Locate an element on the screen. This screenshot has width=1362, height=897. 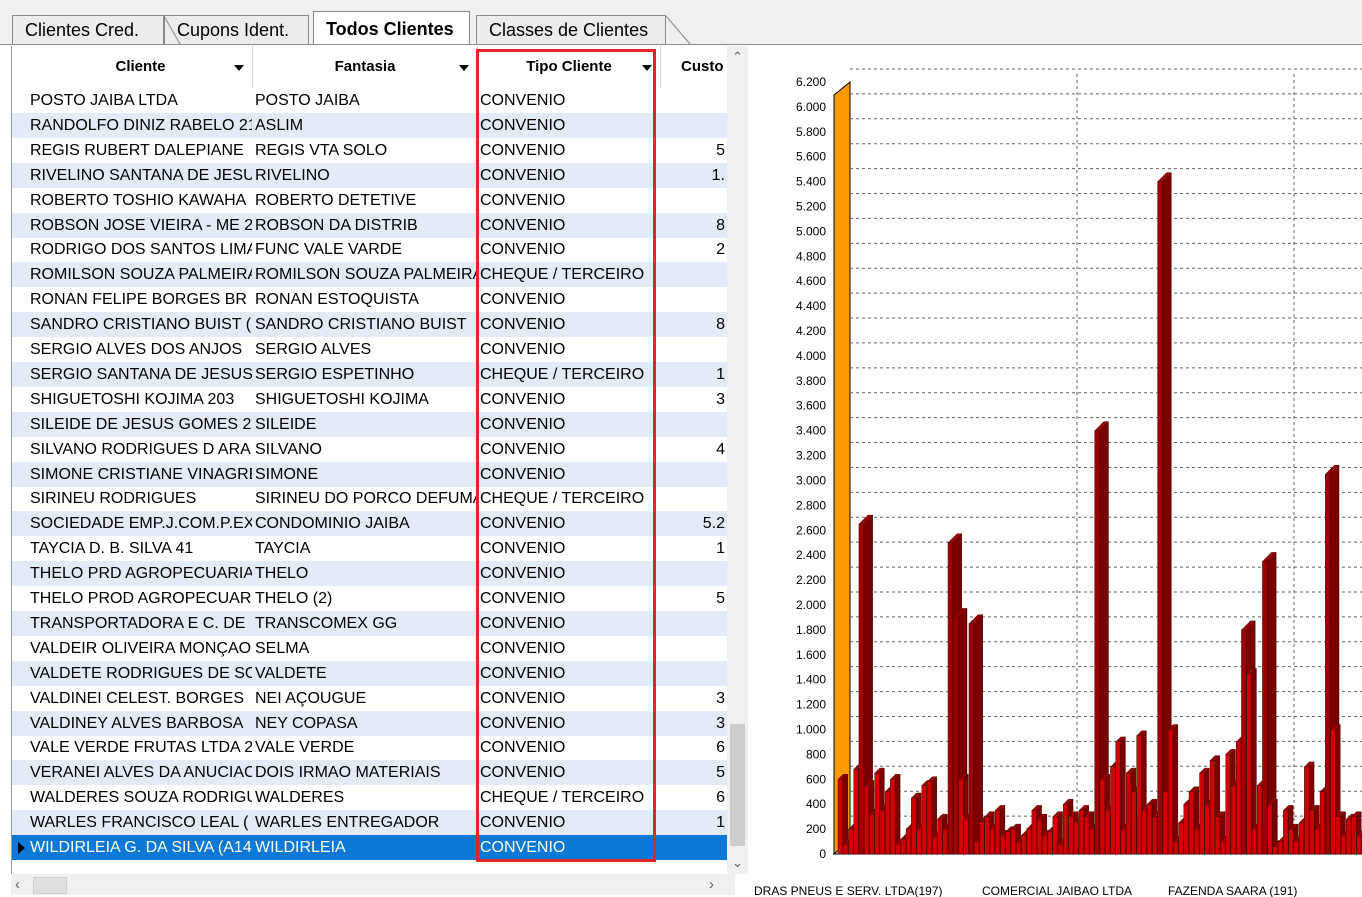
cell-fantasia: SILVANO is located at coordinates (288, 449).